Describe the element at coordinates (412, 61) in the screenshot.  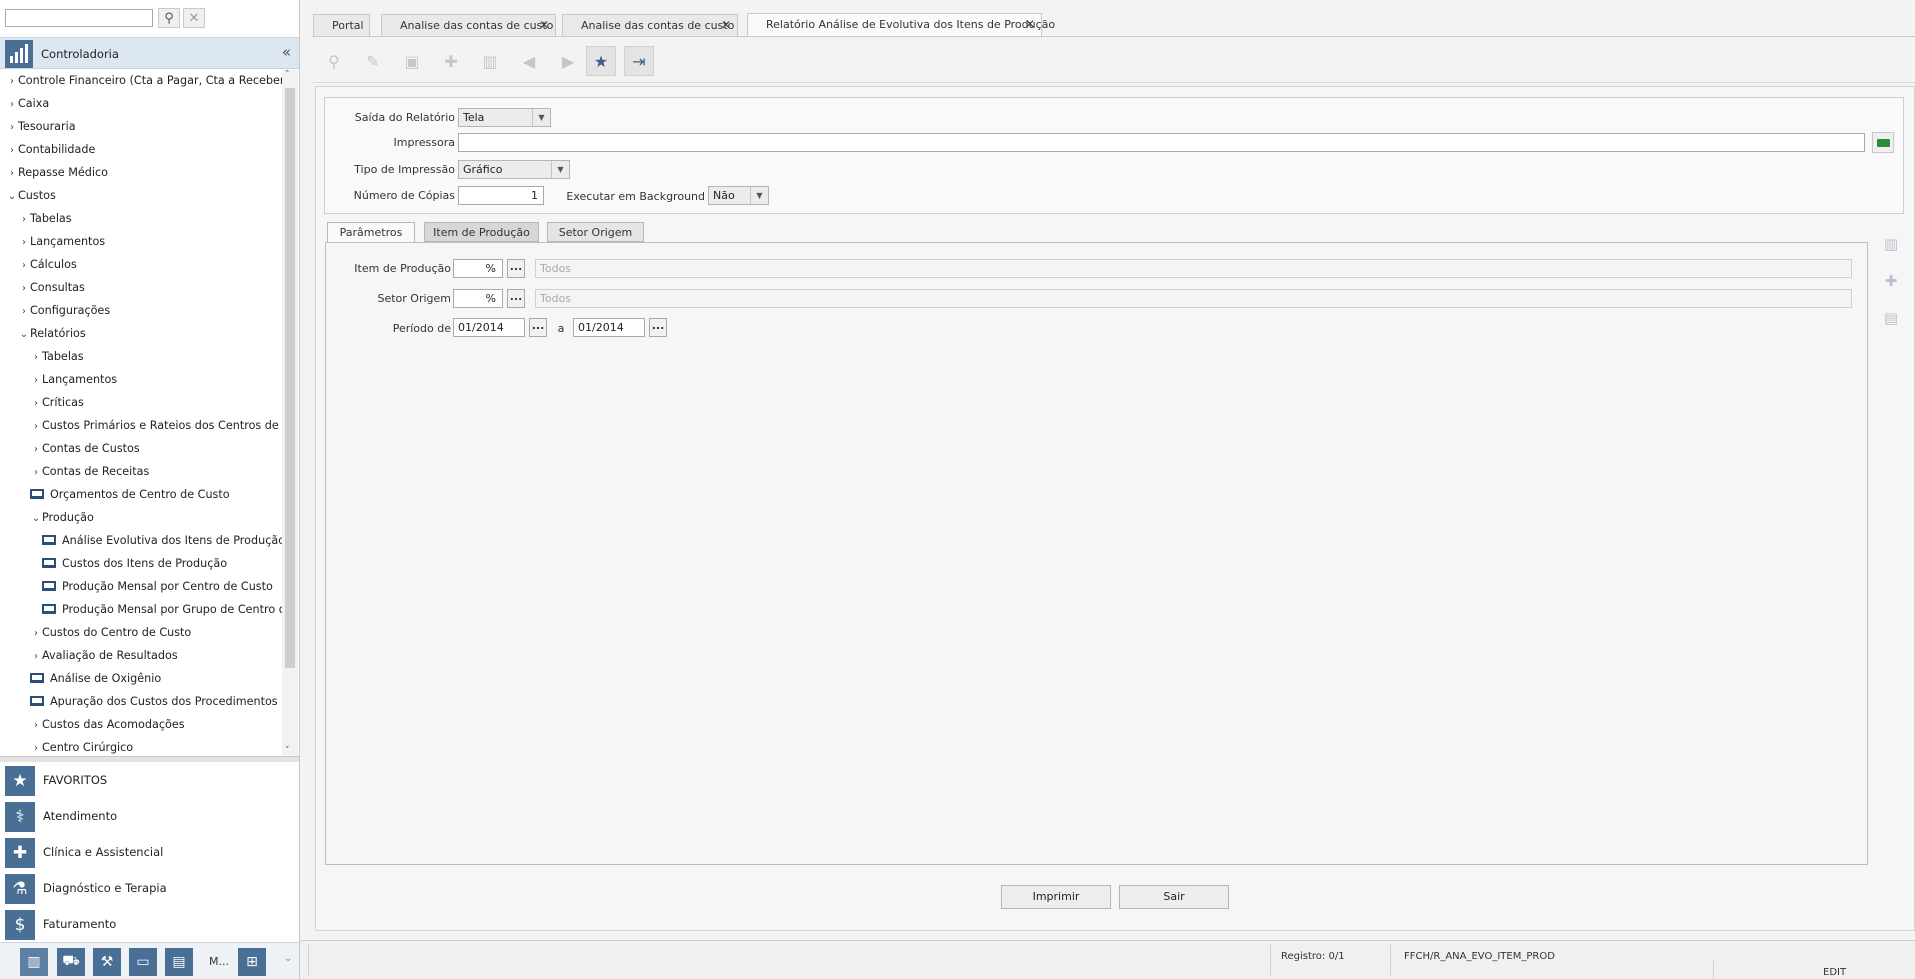
I see `save-button: ▣` at that location.